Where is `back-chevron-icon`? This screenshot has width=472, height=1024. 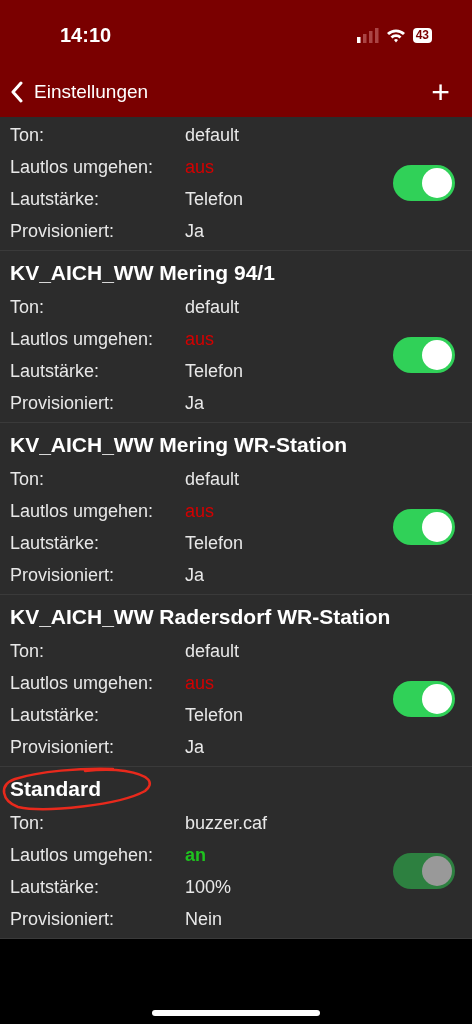
back-chevron-icon is located at coordinates (17, 91).